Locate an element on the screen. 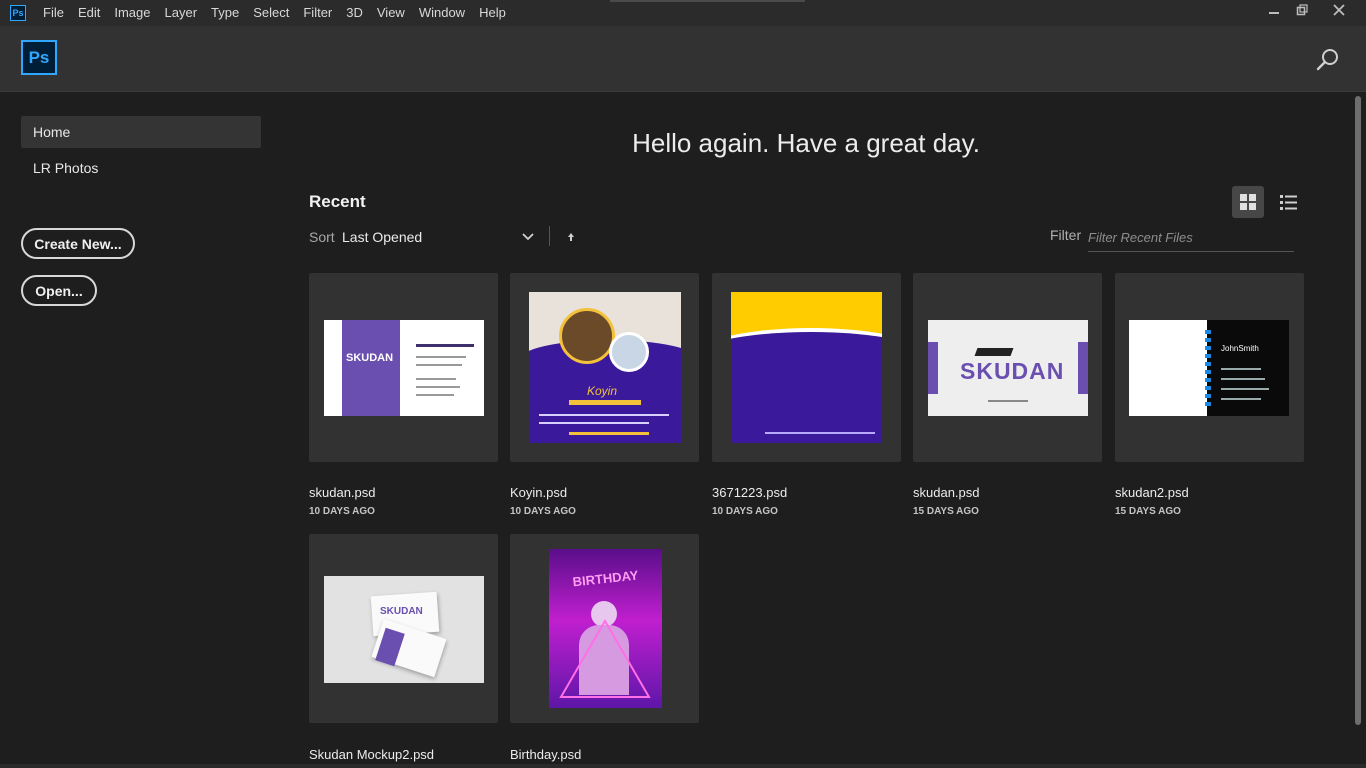 The image size is (1366, 768). file-thumbnail: Koyin is located at coordinates (605, 367).